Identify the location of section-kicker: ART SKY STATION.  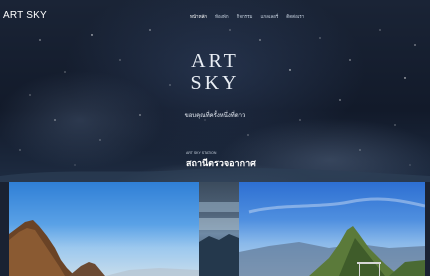
(201, 153).